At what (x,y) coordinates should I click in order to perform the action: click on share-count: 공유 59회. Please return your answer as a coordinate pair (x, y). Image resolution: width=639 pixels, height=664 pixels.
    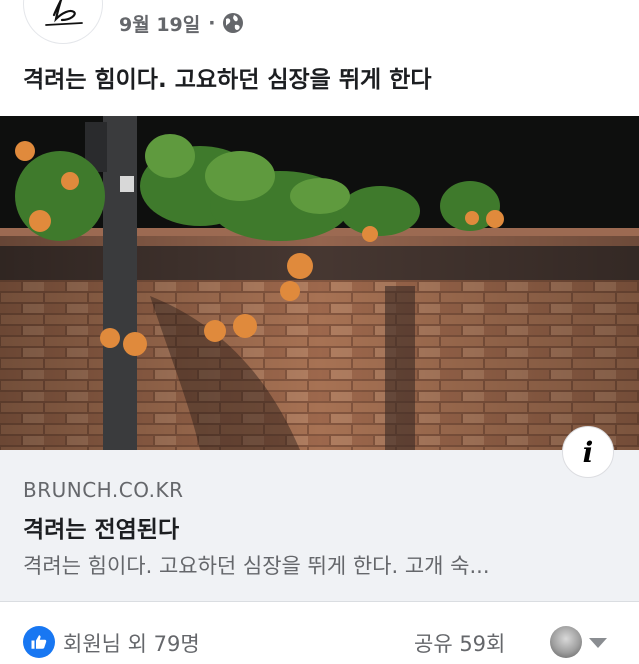
    Looking at the image, I should click on (459, 643).